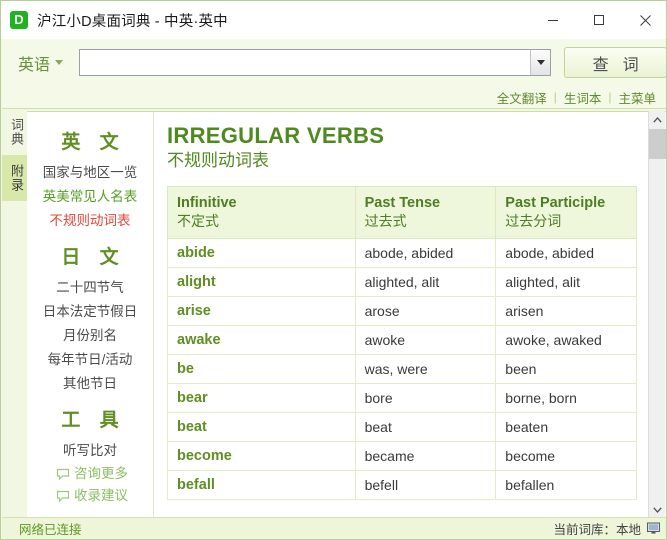 This screenshot has width=667, height=540. What do you see at coordinates (90, 312) in the screenshot?
I see `nav-item-japan-holidays: 日本法定节假日` at bounding box center [90, 312].